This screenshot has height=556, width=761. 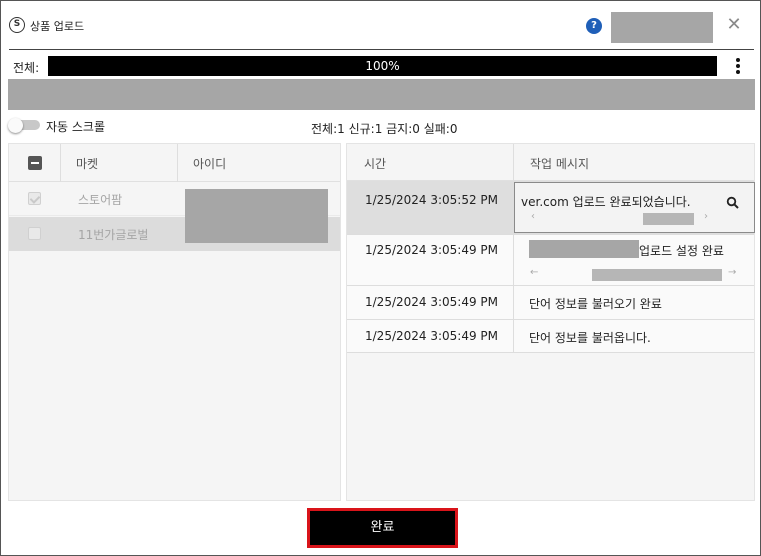 What do you see at coordinates (662, 27) in the screenshot?
I see `redacted-title-block` at bounding box center [662, 27].